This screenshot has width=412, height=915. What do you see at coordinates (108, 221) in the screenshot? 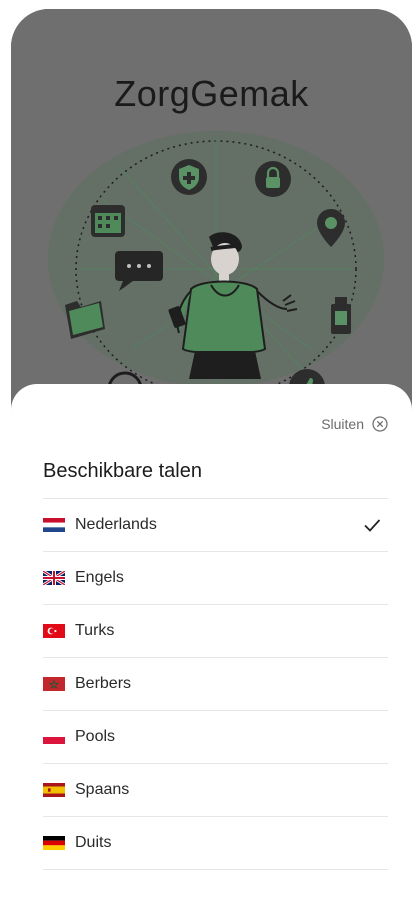
I see `calendar-icon` at bounding box center [108, 221].